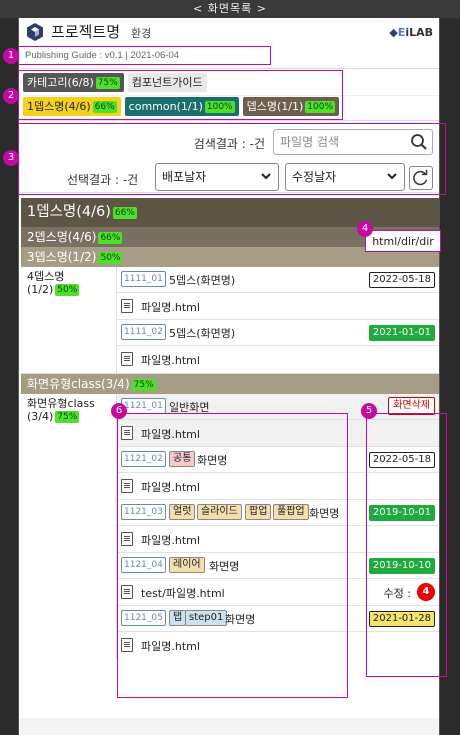 The height and width of the screenshot is (735, 460). Describe the element at coordinates (231, 239) in the screenshot. I see `depth2-header: 2뎁스명(4/6) 66% html/dir/dir` at that location.